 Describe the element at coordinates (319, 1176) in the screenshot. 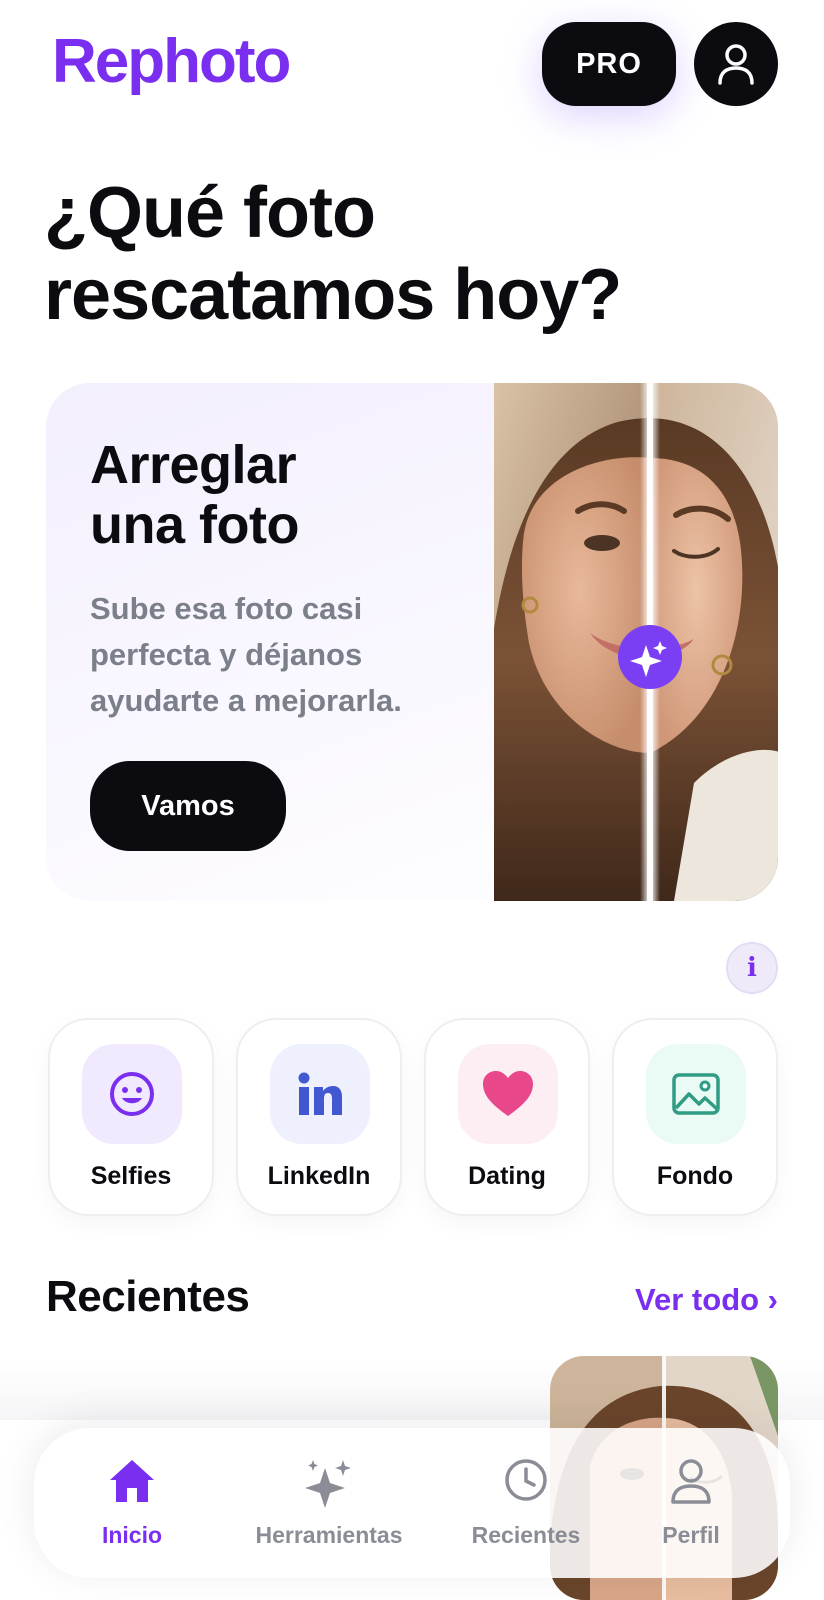

I see `tool-linkedin-label: LinkedIn` at that location.